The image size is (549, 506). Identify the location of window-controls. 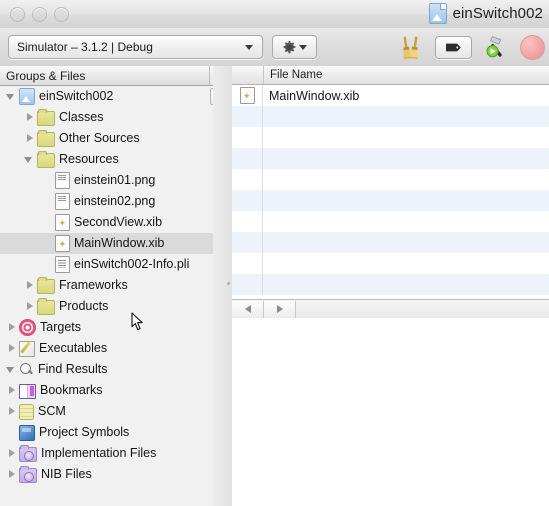
(39, 14).